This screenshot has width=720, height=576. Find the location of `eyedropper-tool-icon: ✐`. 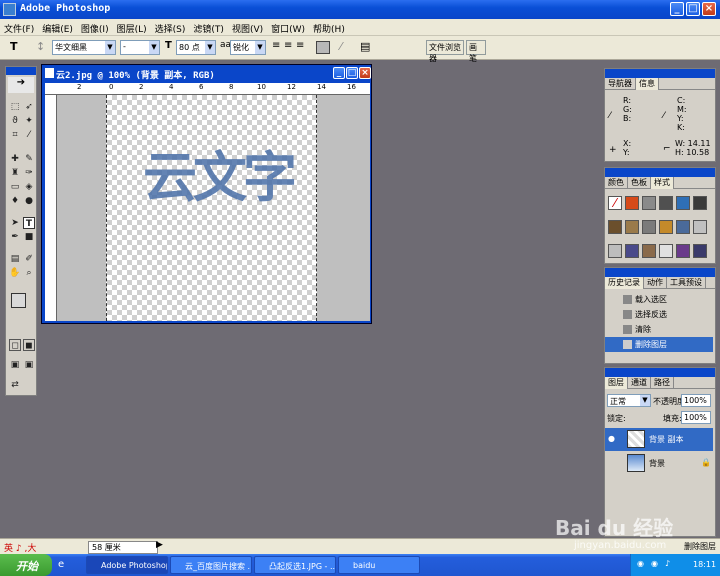

eyedropper-tool-icon: ✐ is located at coordinates (29, 259).